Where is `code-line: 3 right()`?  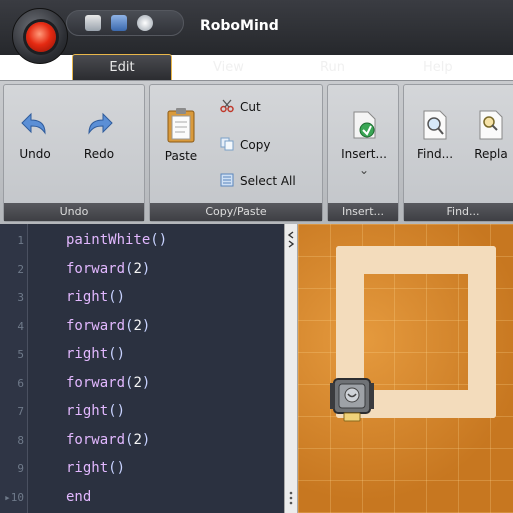
code-line: 3 right() is located at coordinates (142, 298).